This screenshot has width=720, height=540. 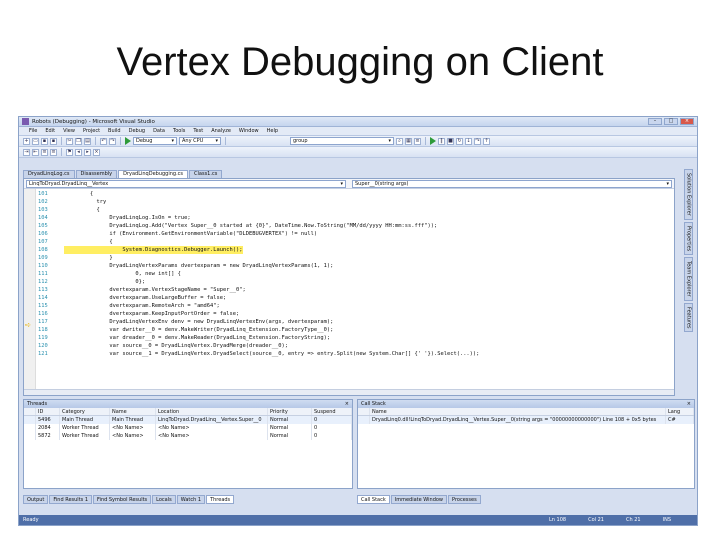 What do you see at coordinates (356, 242) in the screenshot?
I see `code-line: 107 {` at bounding box center [356, 242].